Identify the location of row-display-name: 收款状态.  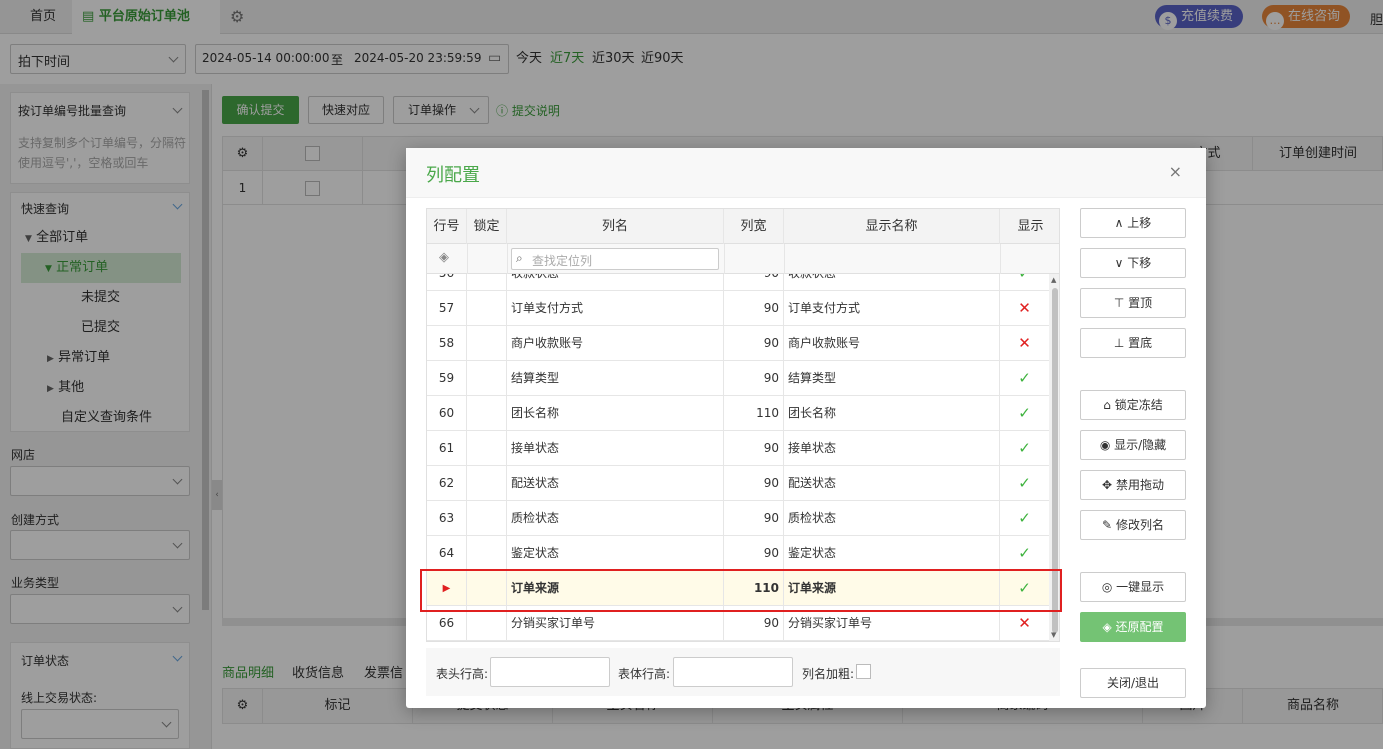
(892, 282).